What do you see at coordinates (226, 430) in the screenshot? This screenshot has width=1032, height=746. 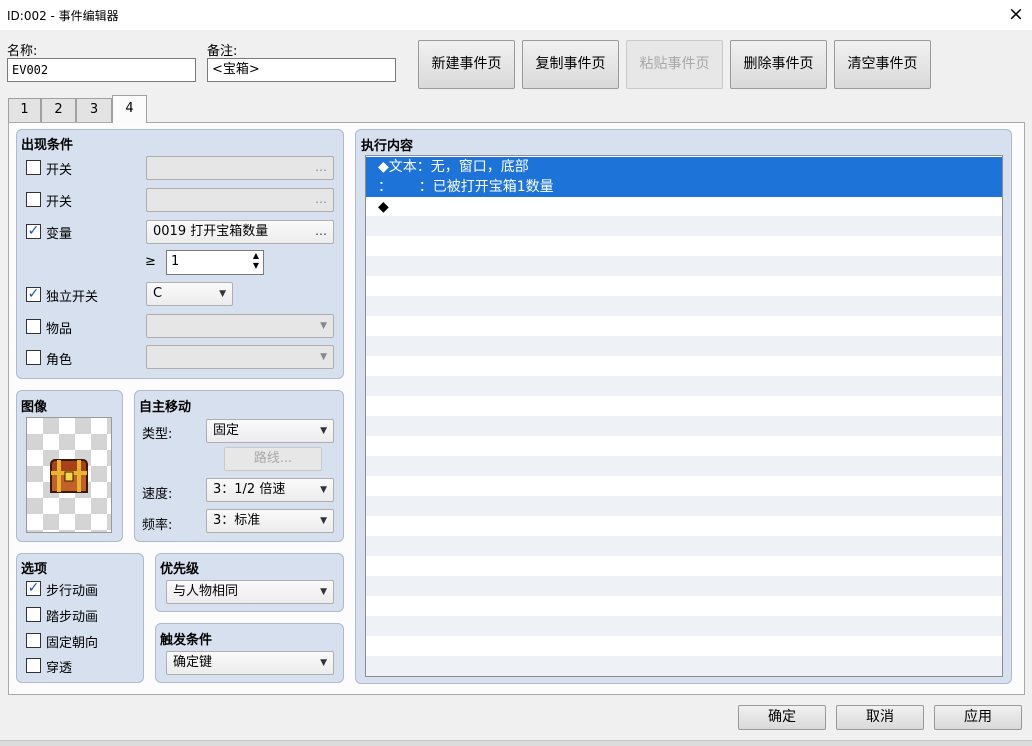 I see `move-type-value: 固定` at bounding box center [226, 430].